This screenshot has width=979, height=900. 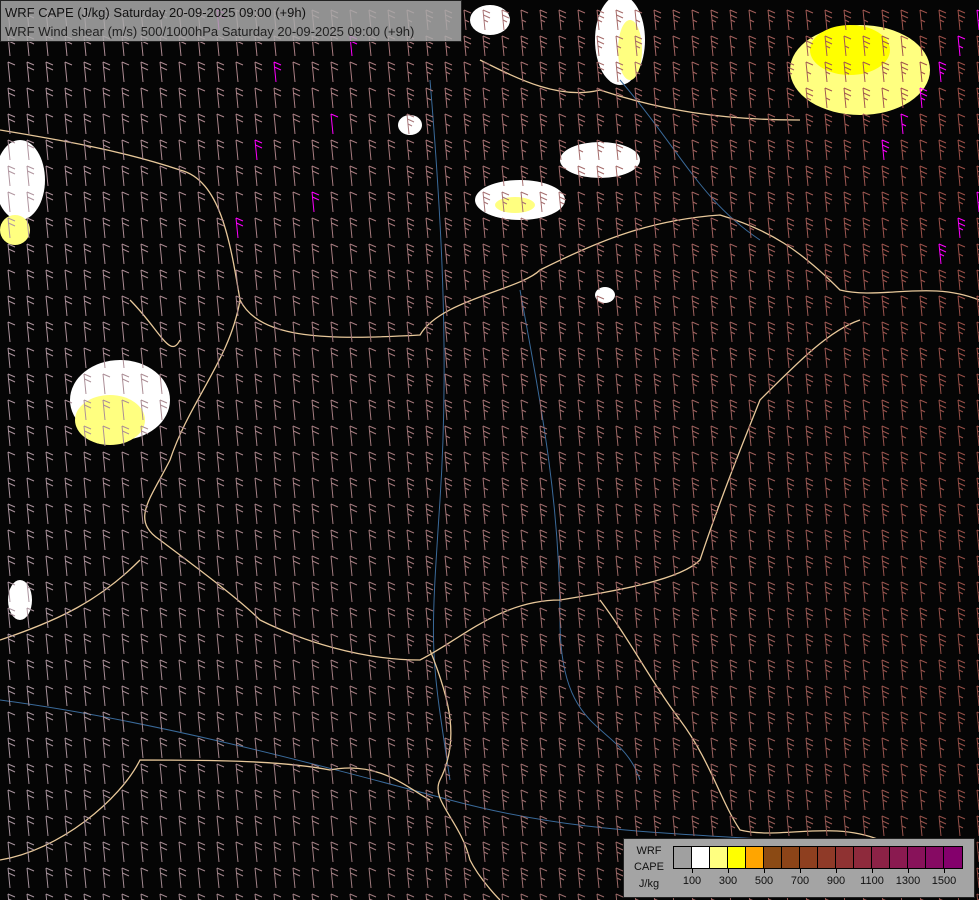 I want to click on legend-tick-label: 100, so click(x=692, y=881).